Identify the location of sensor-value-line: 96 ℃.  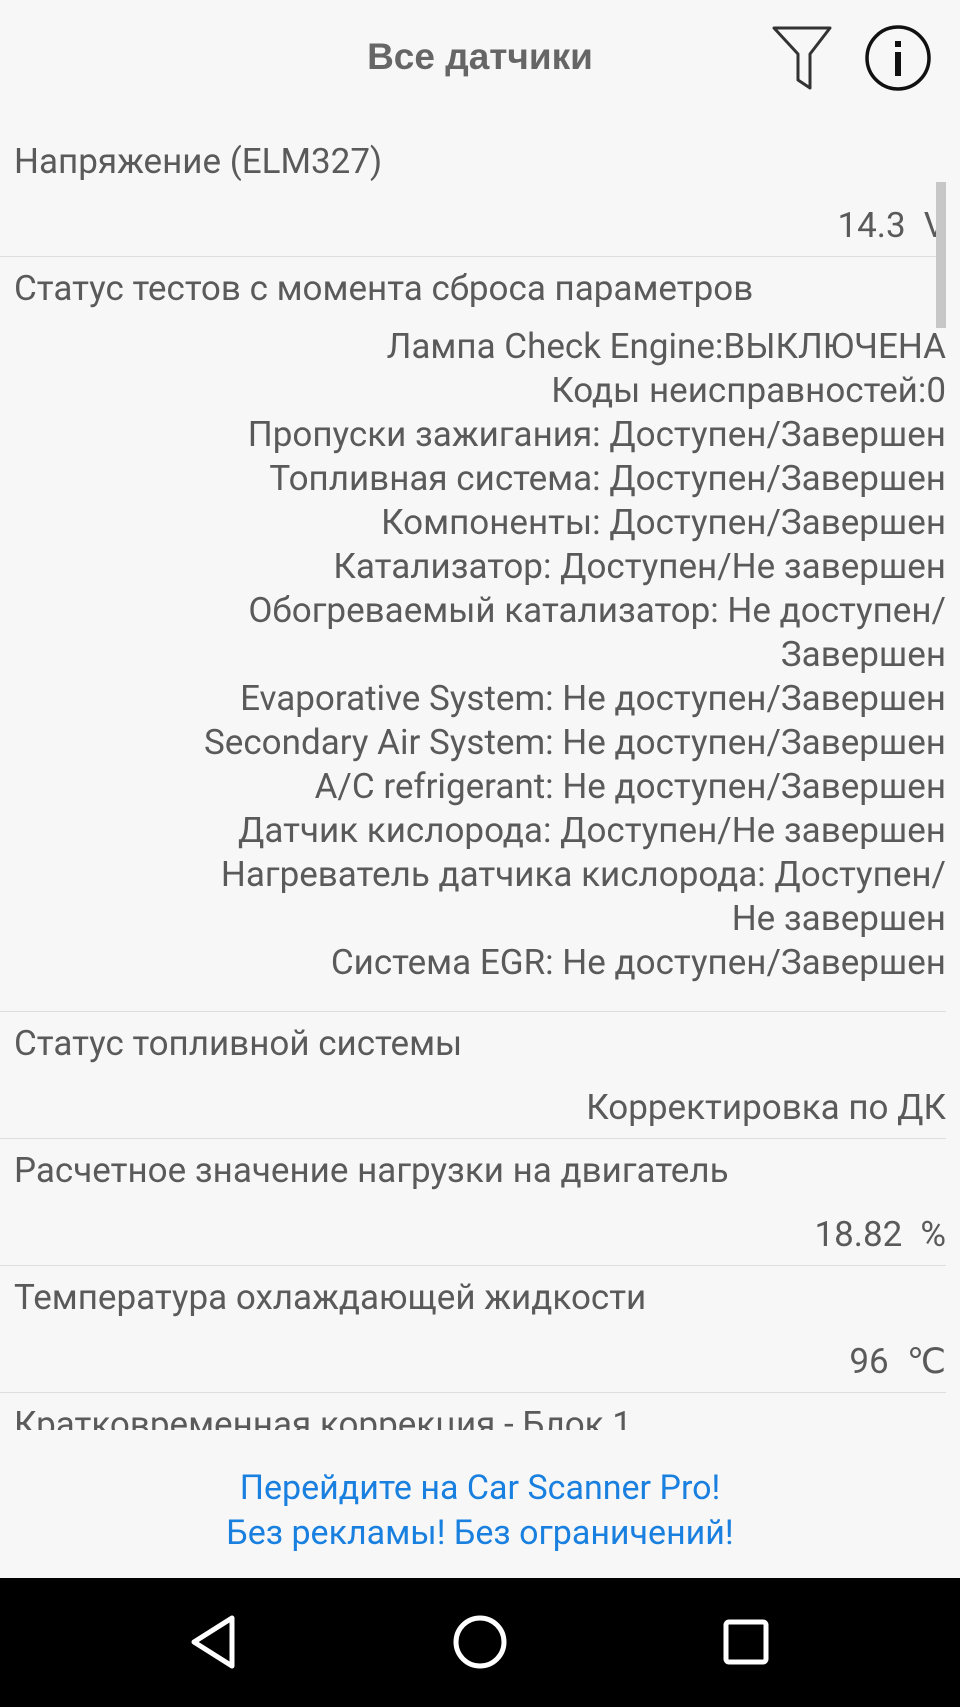
(480, 1356).